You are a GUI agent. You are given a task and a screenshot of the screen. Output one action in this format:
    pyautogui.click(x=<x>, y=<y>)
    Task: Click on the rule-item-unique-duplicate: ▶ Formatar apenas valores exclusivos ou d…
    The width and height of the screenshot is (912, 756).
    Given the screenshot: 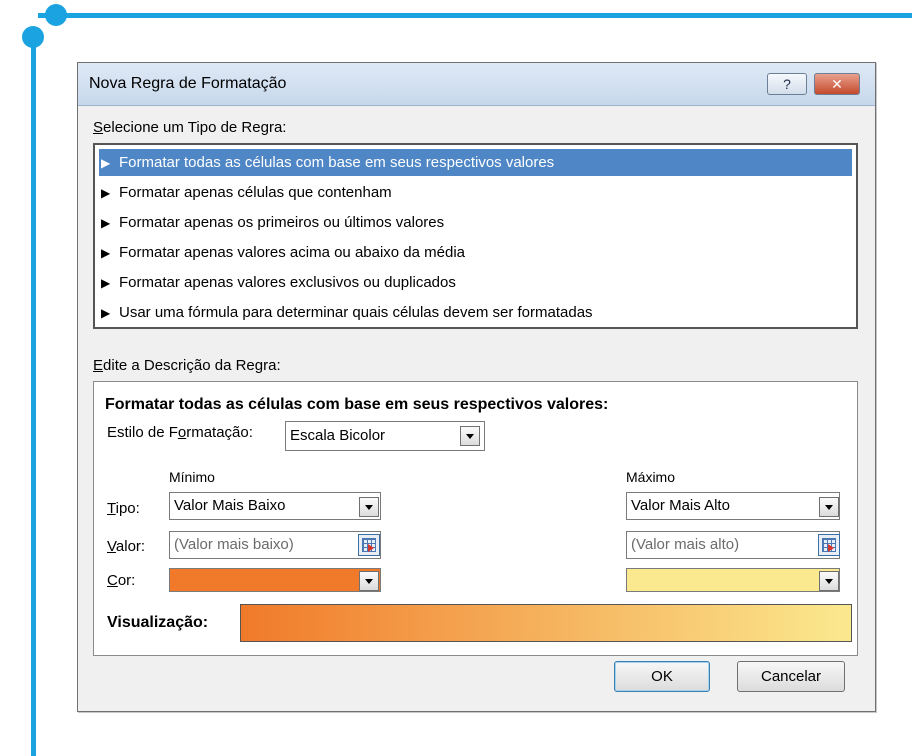 What is the action you would take?
    pyautogui.click(x=475, y=282)
    